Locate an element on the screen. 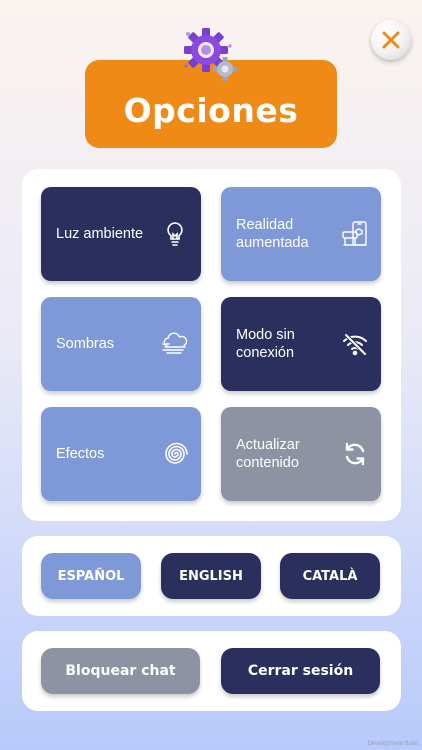  lightbulb-icon is located at coordinates (175, 234).